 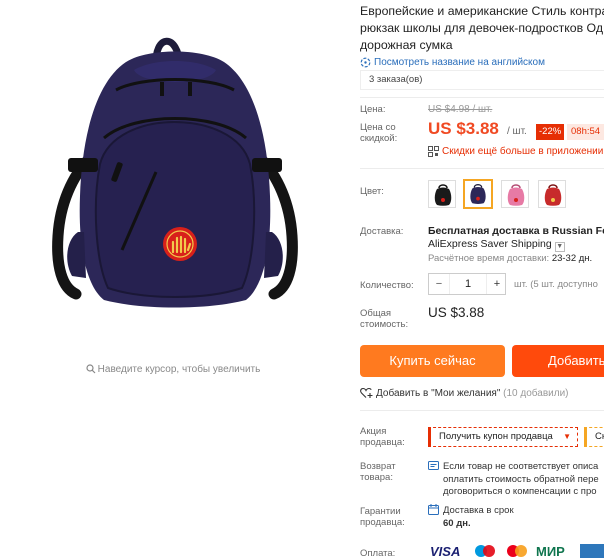 I want to click on promo-label-1: Акция, so click(x=373, y=431).